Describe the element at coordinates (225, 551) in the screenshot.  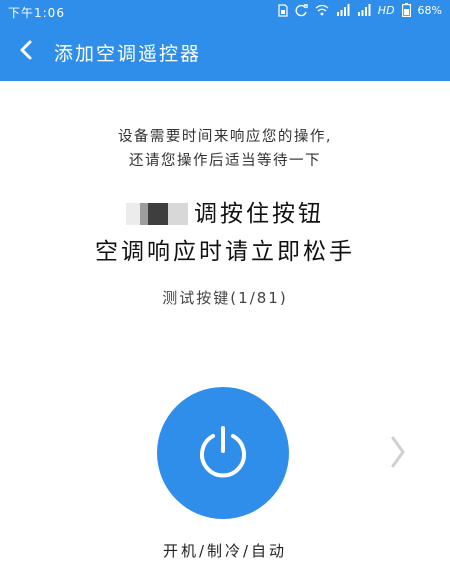
I see `mode-label: 开机/制冷/自动` at that location.